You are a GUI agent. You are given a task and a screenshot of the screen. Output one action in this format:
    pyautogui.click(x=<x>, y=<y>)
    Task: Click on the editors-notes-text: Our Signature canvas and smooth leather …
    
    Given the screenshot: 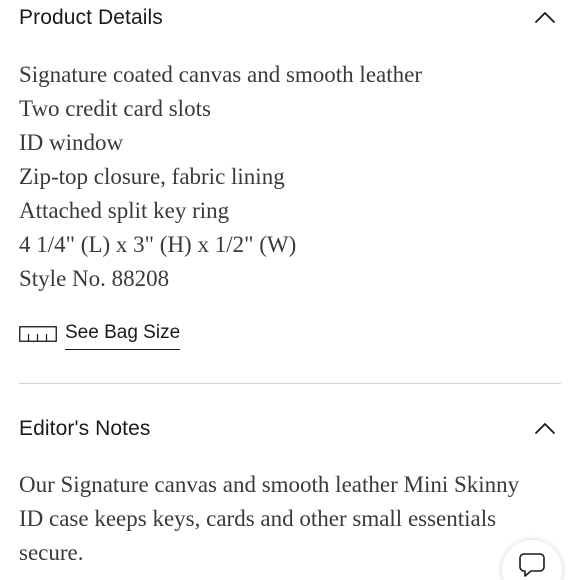 What is the action you would take?
    pyautogui.click(x=269, y=518)
    